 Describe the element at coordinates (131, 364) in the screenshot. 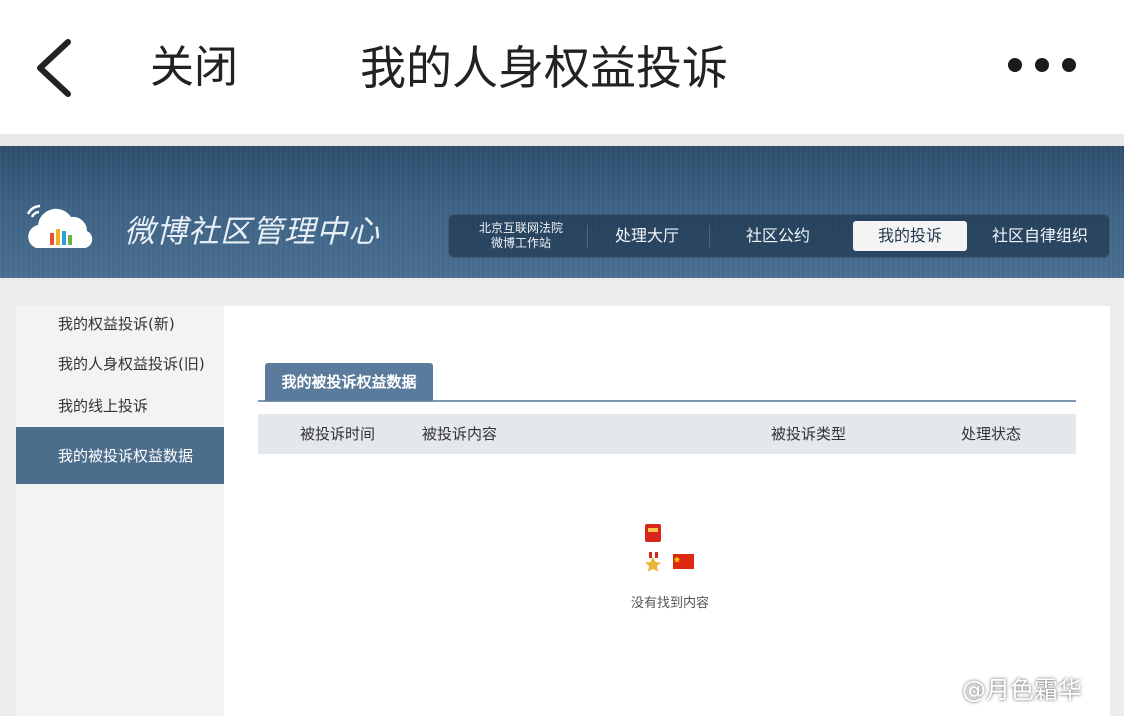

I see `sidebar-item-label: 我的人身权益投诉(旧)` at that location.